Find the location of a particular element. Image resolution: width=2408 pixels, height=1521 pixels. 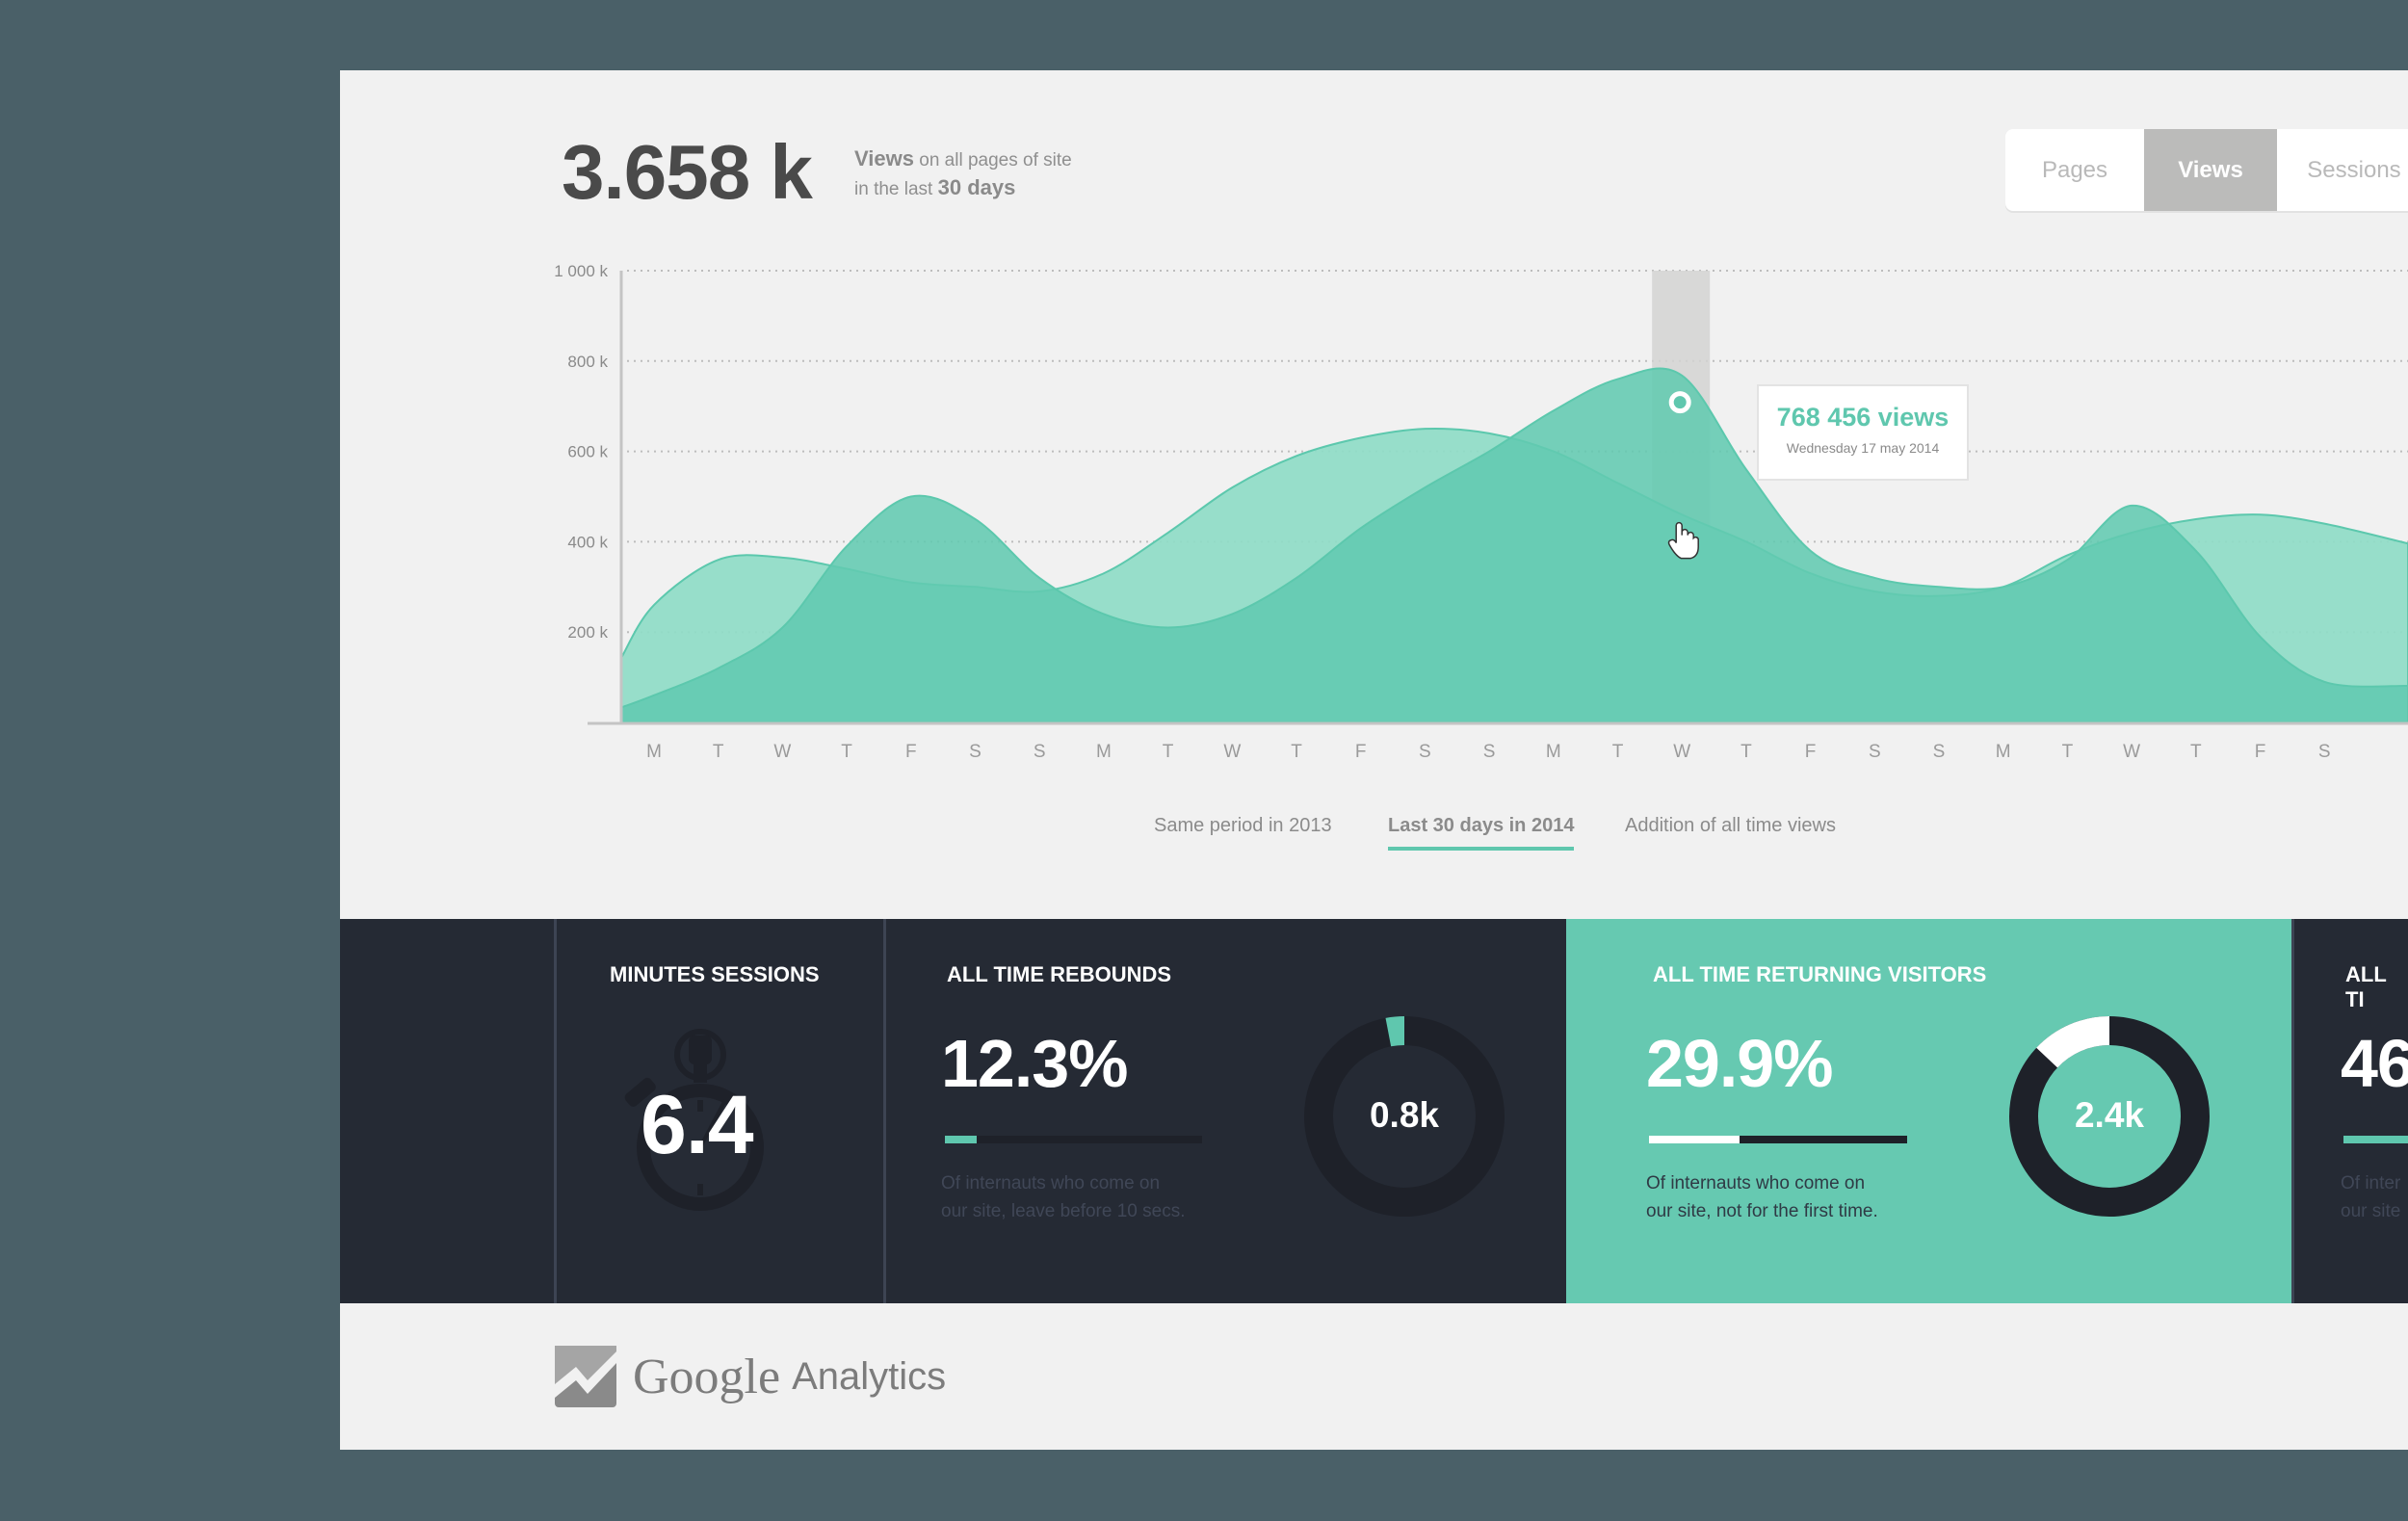

x-axis-ticks: MTWTFSSMTWTFSSMTWTFSSMTWTFS is located at coordinates (1488, 752).